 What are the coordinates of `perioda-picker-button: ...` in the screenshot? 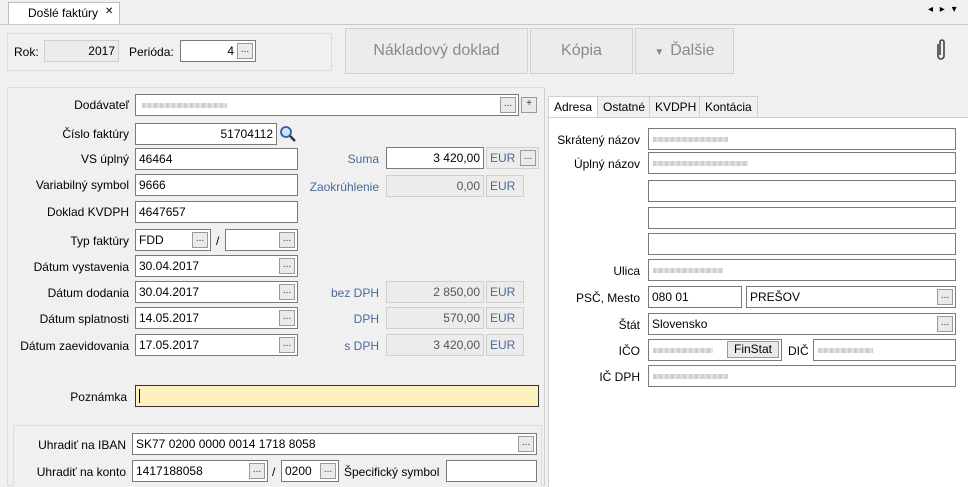 It's located at (245, 51).